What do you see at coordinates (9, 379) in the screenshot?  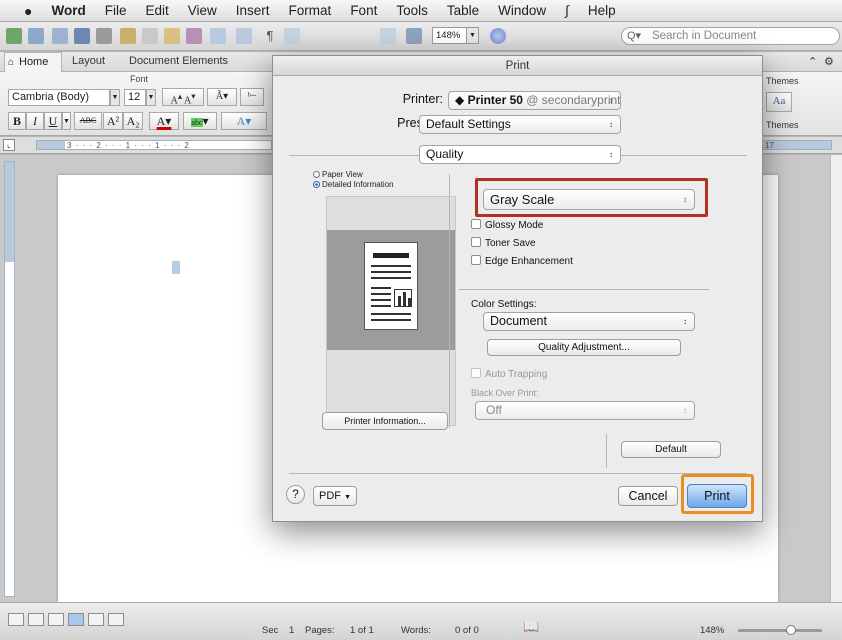 I see `vertical-ruler` at bounding box center [9, 379].